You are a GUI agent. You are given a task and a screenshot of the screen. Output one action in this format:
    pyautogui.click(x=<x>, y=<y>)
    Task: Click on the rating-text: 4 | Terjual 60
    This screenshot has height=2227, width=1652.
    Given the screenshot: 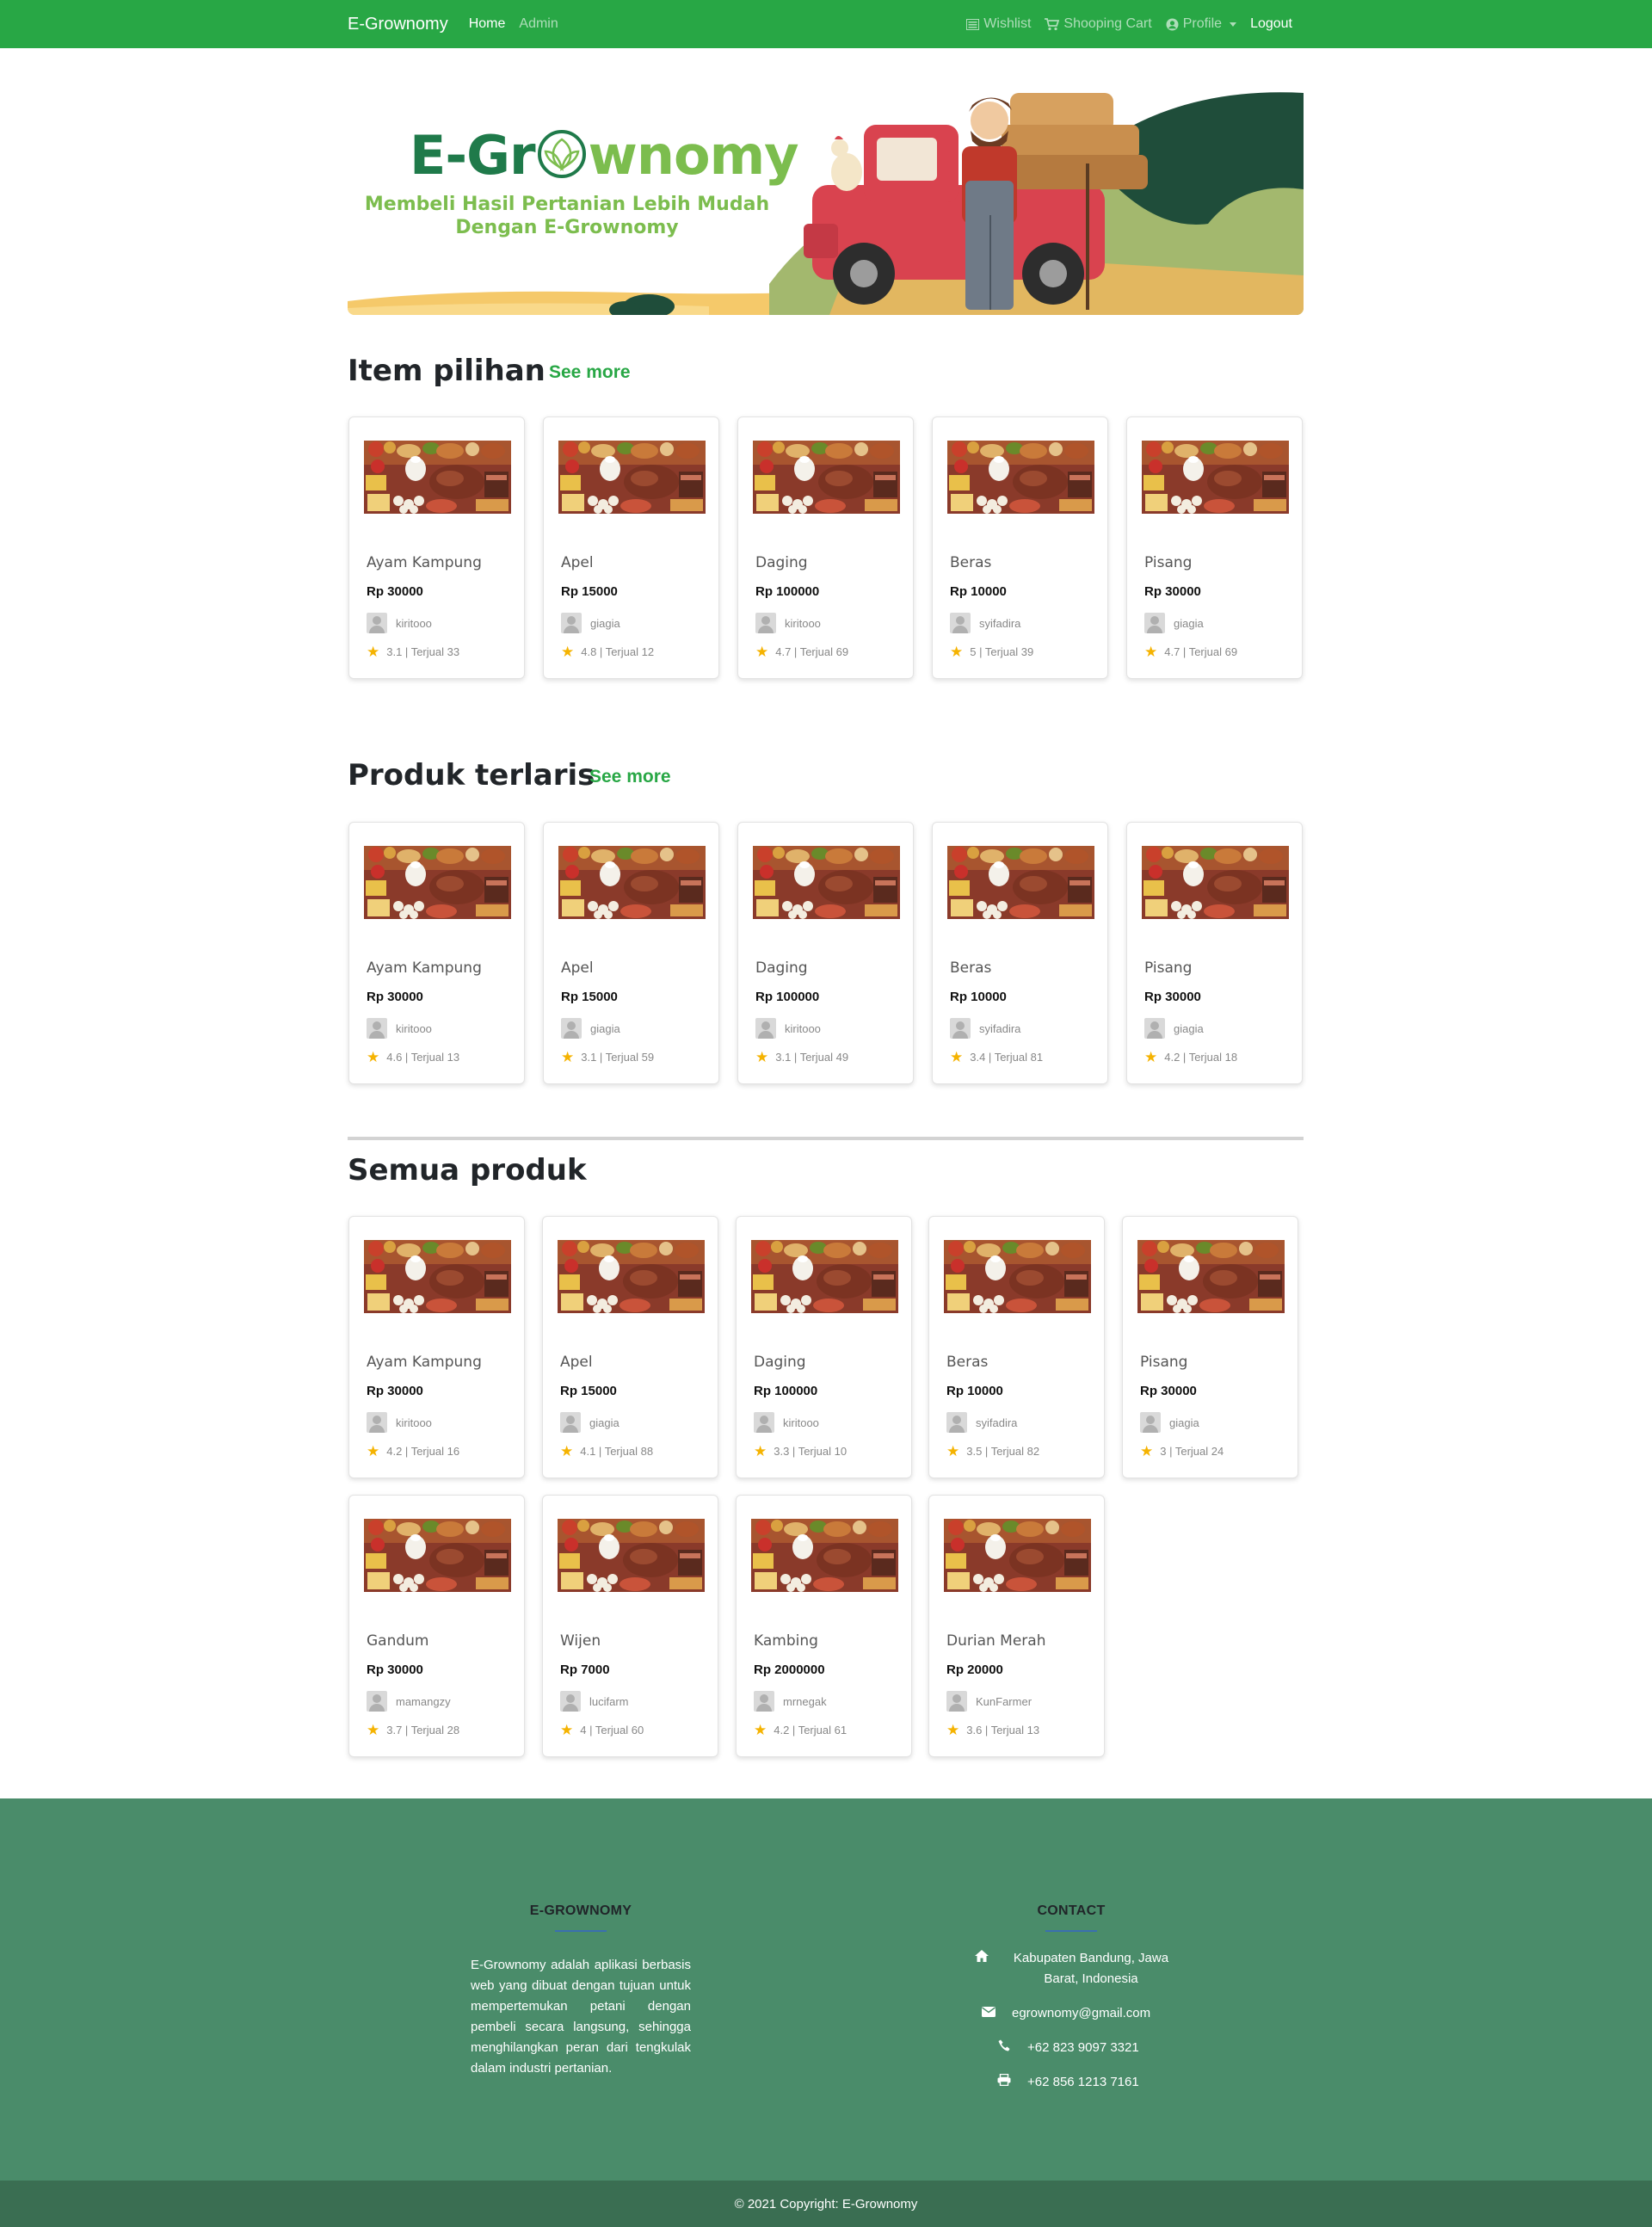 What is the action you would take?
    pyautogui.click(x=612, y=1731)
    